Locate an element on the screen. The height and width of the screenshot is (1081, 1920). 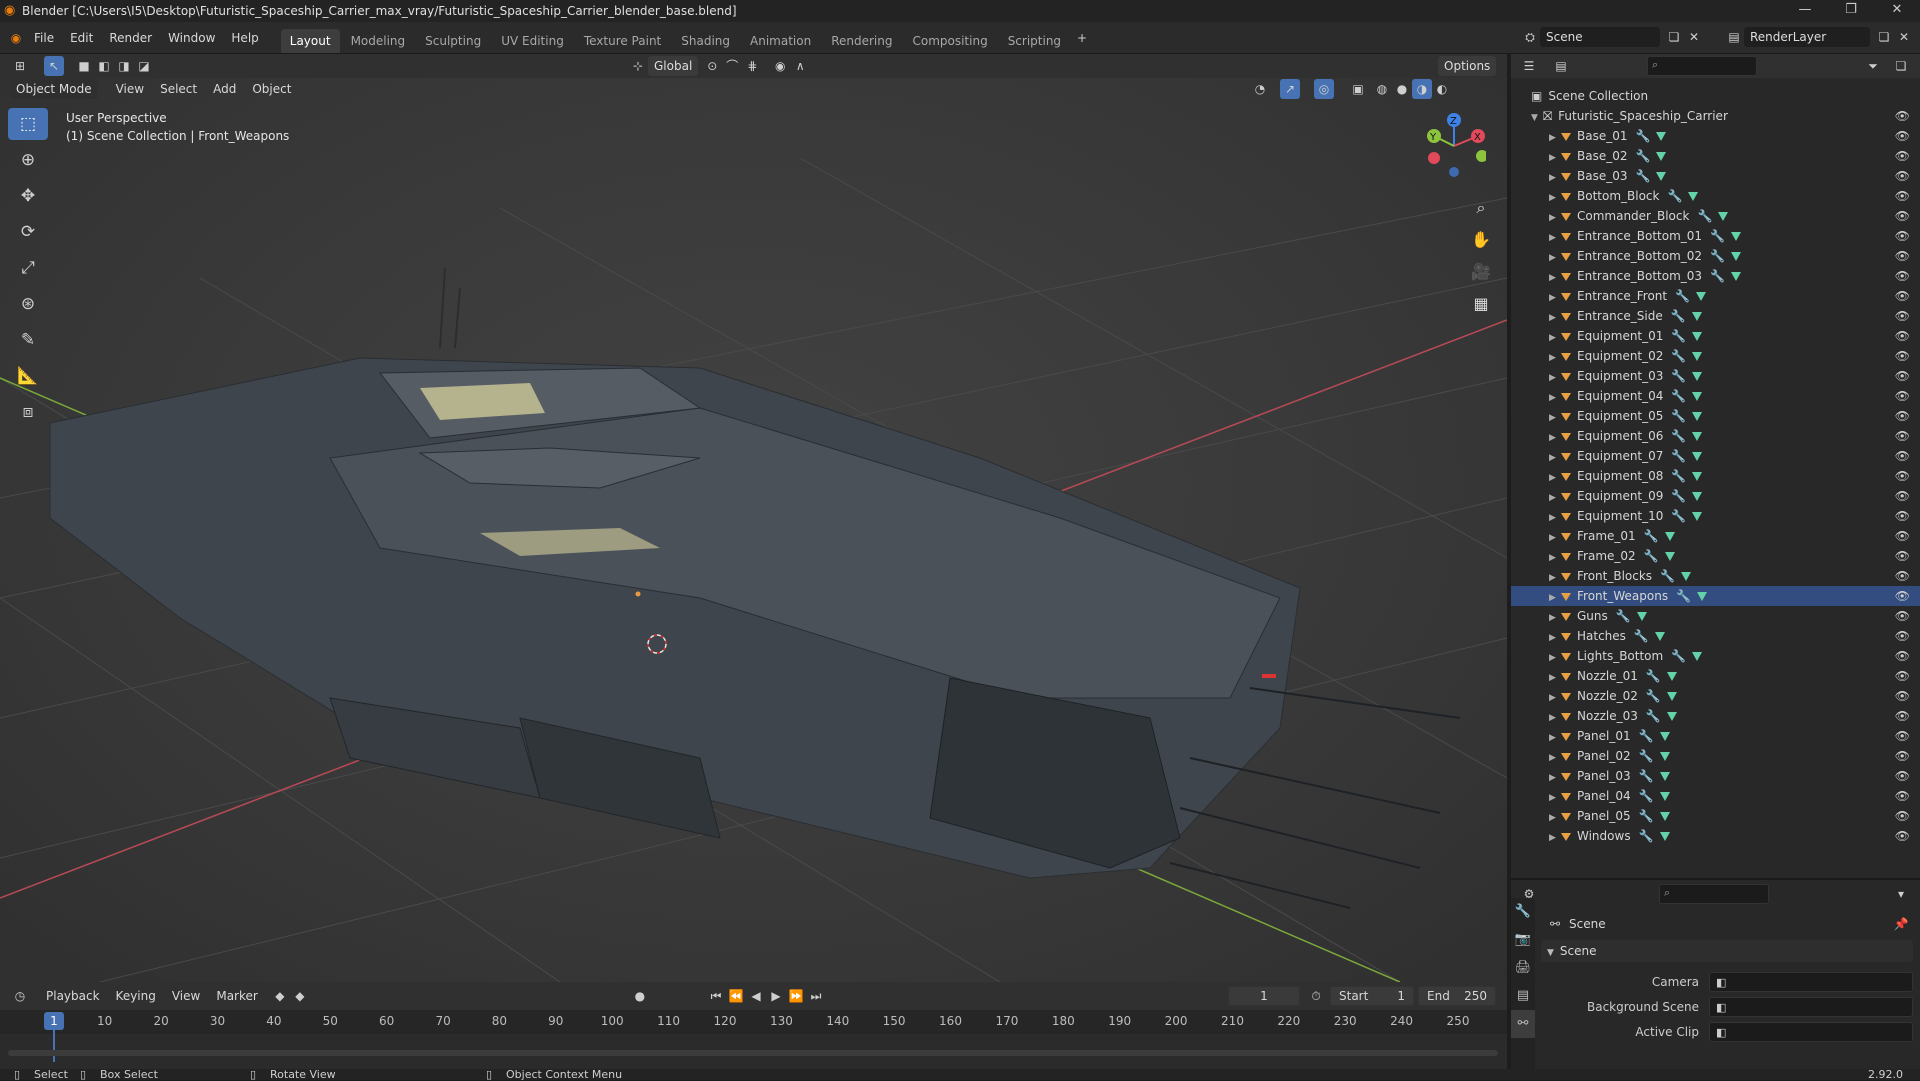
outliner-item-equipment_06: ▶ Equipment_06 🔧 👁 is located at coordinates (1715, 436).